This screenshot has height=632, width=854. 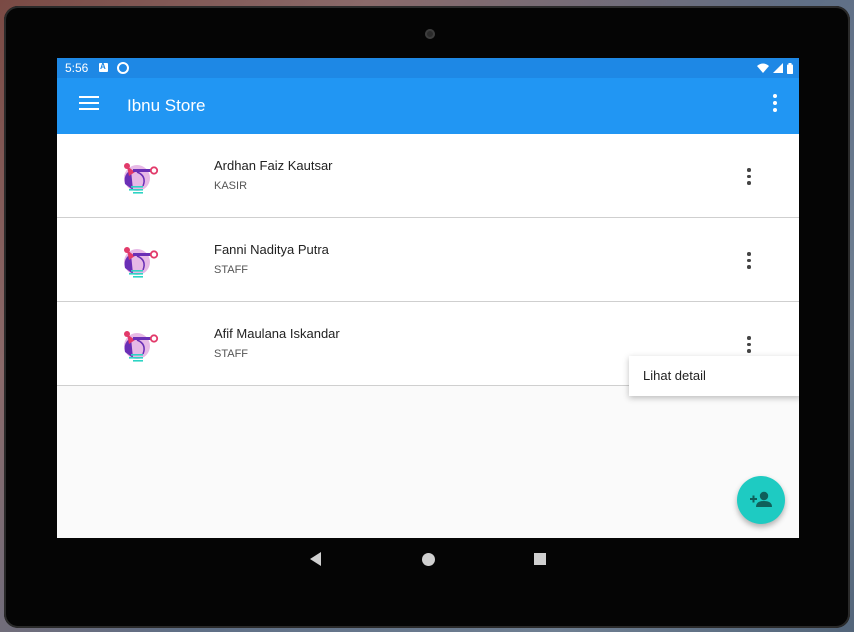 I want to click on person-add-icon, so click(x=761, y=499).